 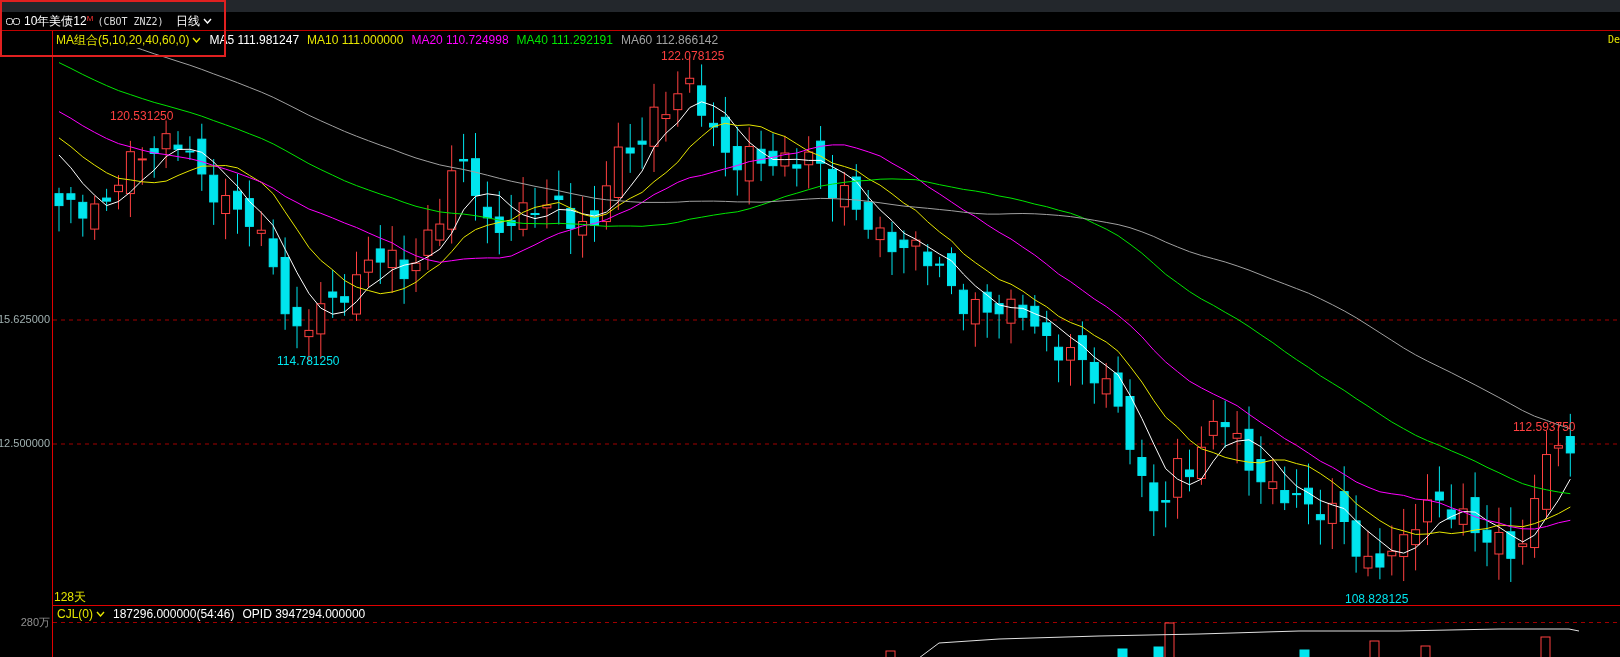 What do you see at coordinates (13, 21) in the screenshot?
I see `link-icon` at bounding box center [13, 21].